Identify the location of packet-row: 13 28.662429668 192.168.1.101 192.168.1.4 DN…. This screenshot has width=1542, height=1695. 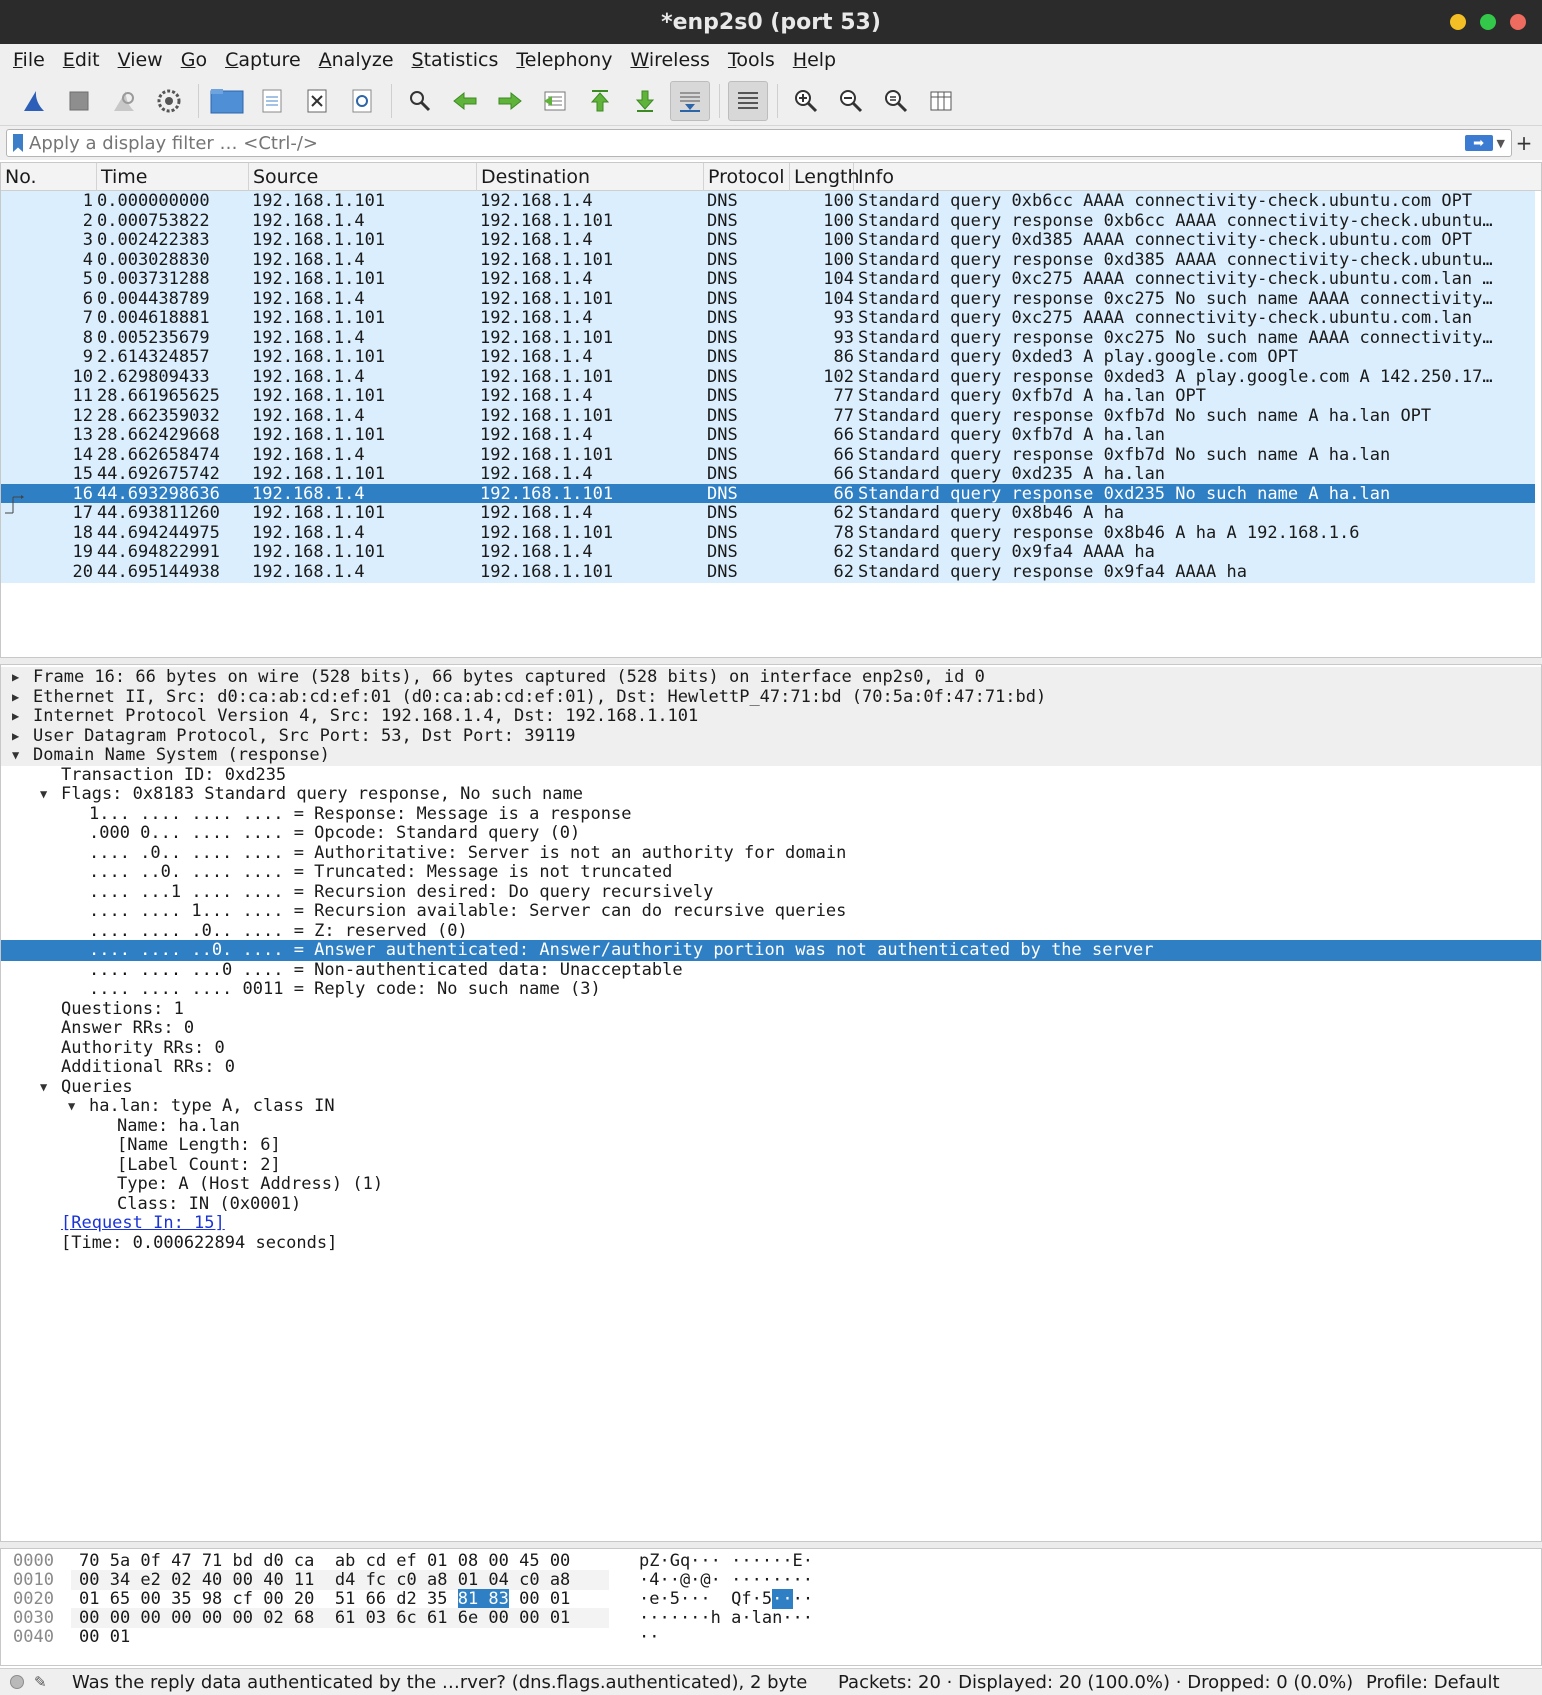
(768, 435).